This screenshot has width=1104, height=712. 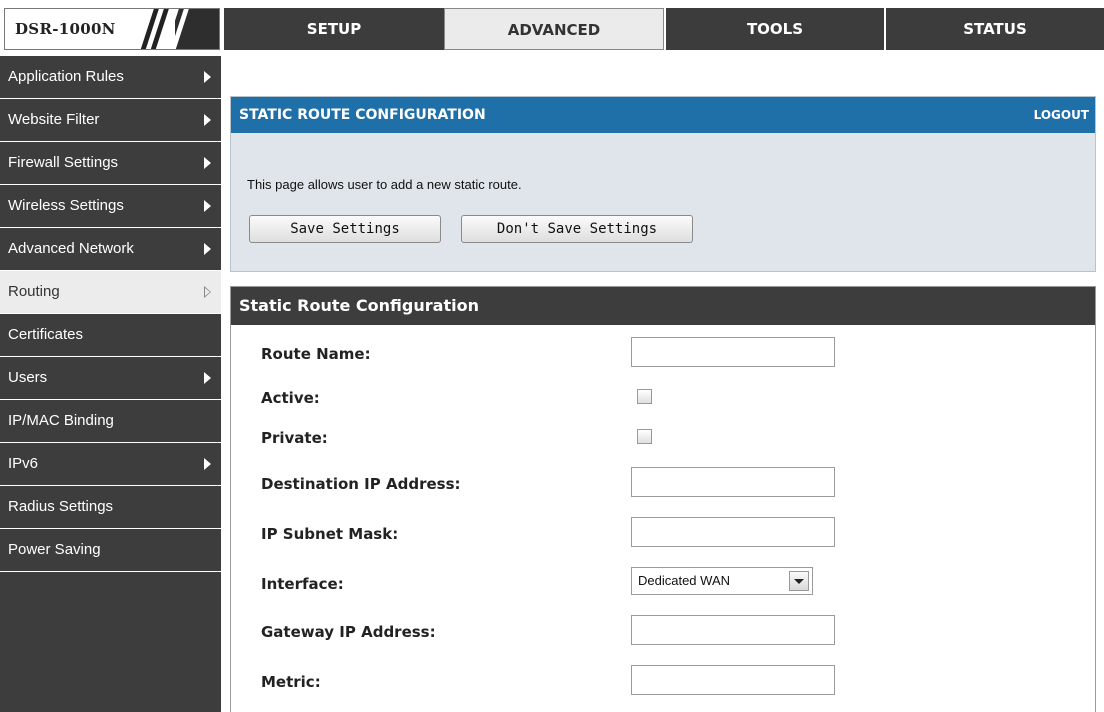 I want to click on sidebar-item-label: Wireless Settings, so click(x=66, y=205).